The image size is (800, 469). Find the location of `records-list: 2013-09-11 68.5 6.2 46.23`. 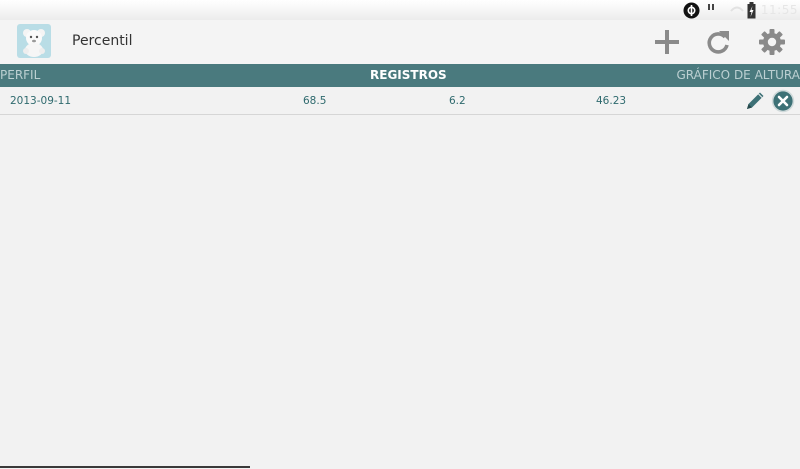

records-list: 2013-09-11 68.5 6.2 46.23 is located at coordinates (400, 101).